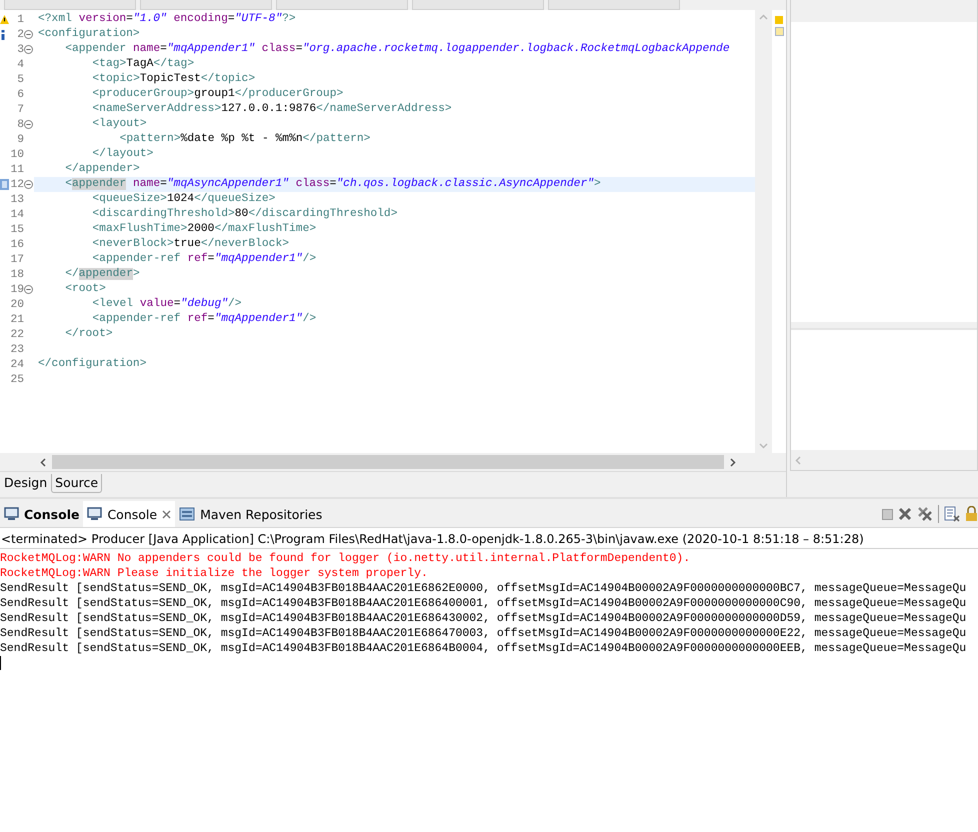 The image size is (978, 832). What do you see at coordinates (167, 304) in the screenshot?
I see `code-line: <level value="debug"/>` at bounding box center [167, 304].